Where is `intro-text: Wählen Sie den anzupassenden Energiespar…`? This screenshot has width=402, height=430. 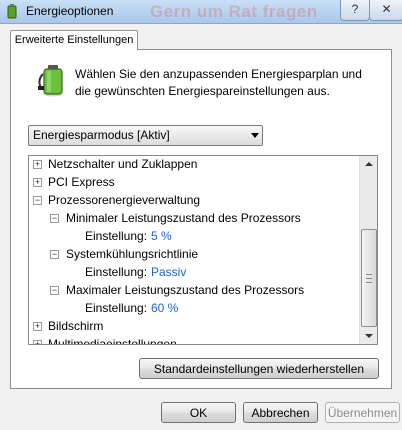 intro-text: Wählen Sie den anzupassenden Energiespar… is located at coordinates (218, 82).